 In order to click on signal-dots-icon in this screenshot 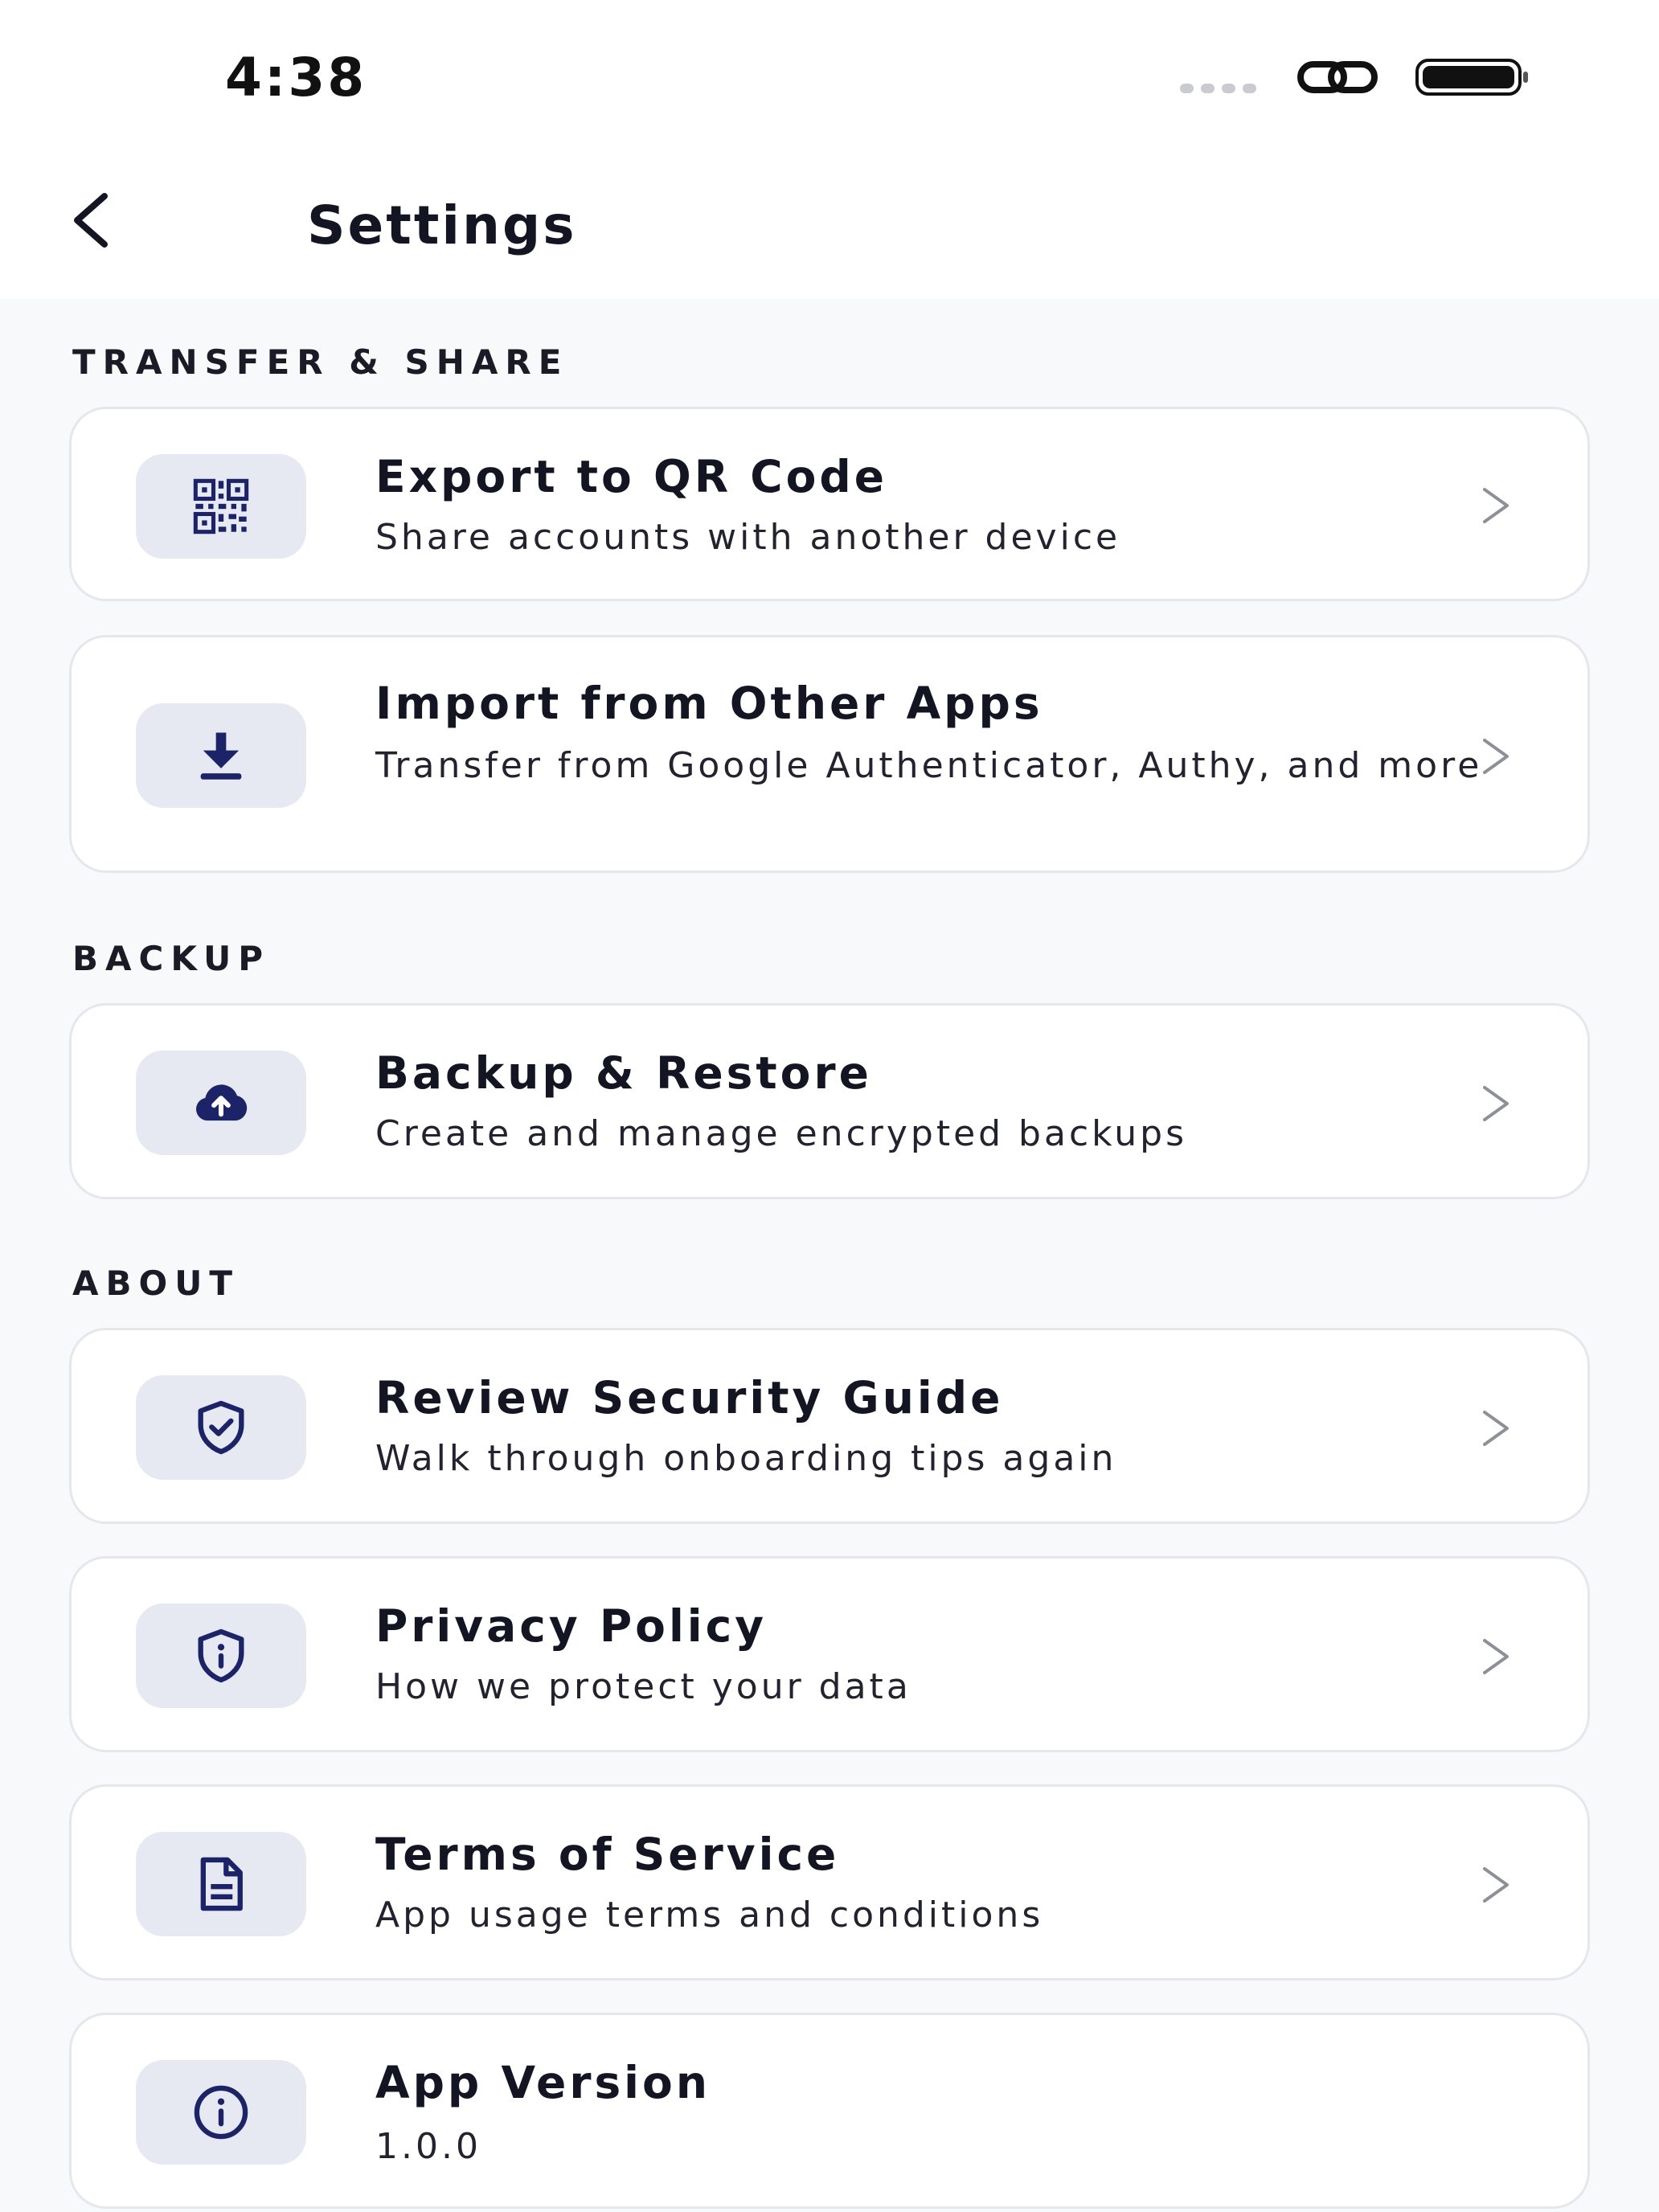, I will do `click(1222, 88)`.